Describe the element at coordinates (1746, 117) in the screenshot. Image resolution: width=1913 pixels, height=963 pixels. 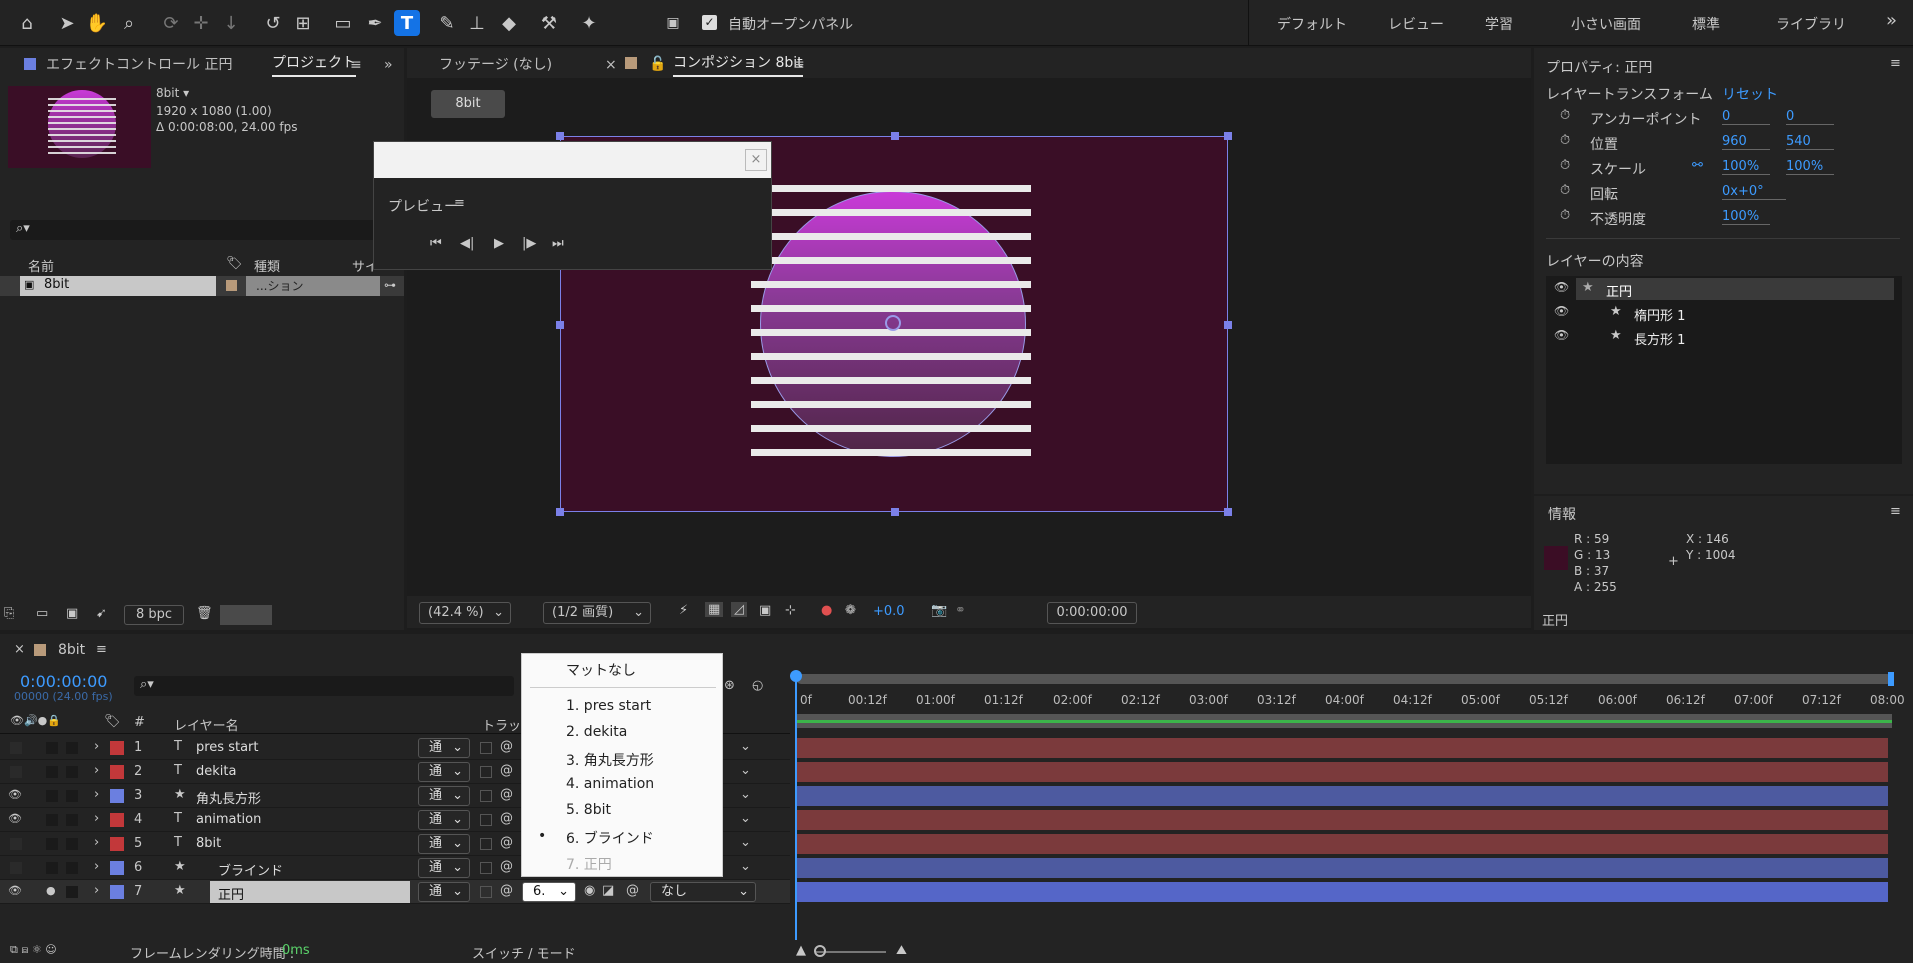
I see `anchor-x: 0` at that location.